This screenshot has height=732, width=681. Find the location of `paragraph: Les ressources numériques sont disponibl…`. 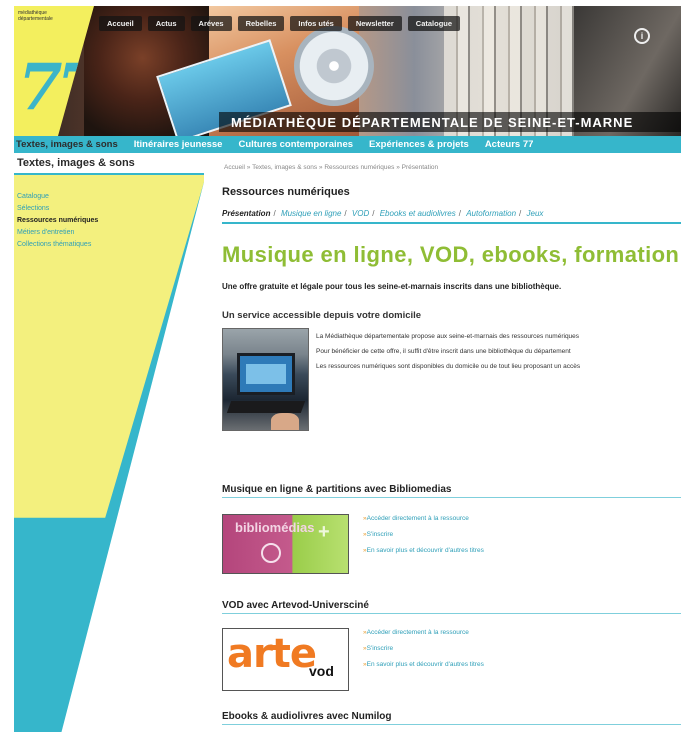

paragraph: Les ressources numériques sont disponibl… is located at coordinates (448, 366).